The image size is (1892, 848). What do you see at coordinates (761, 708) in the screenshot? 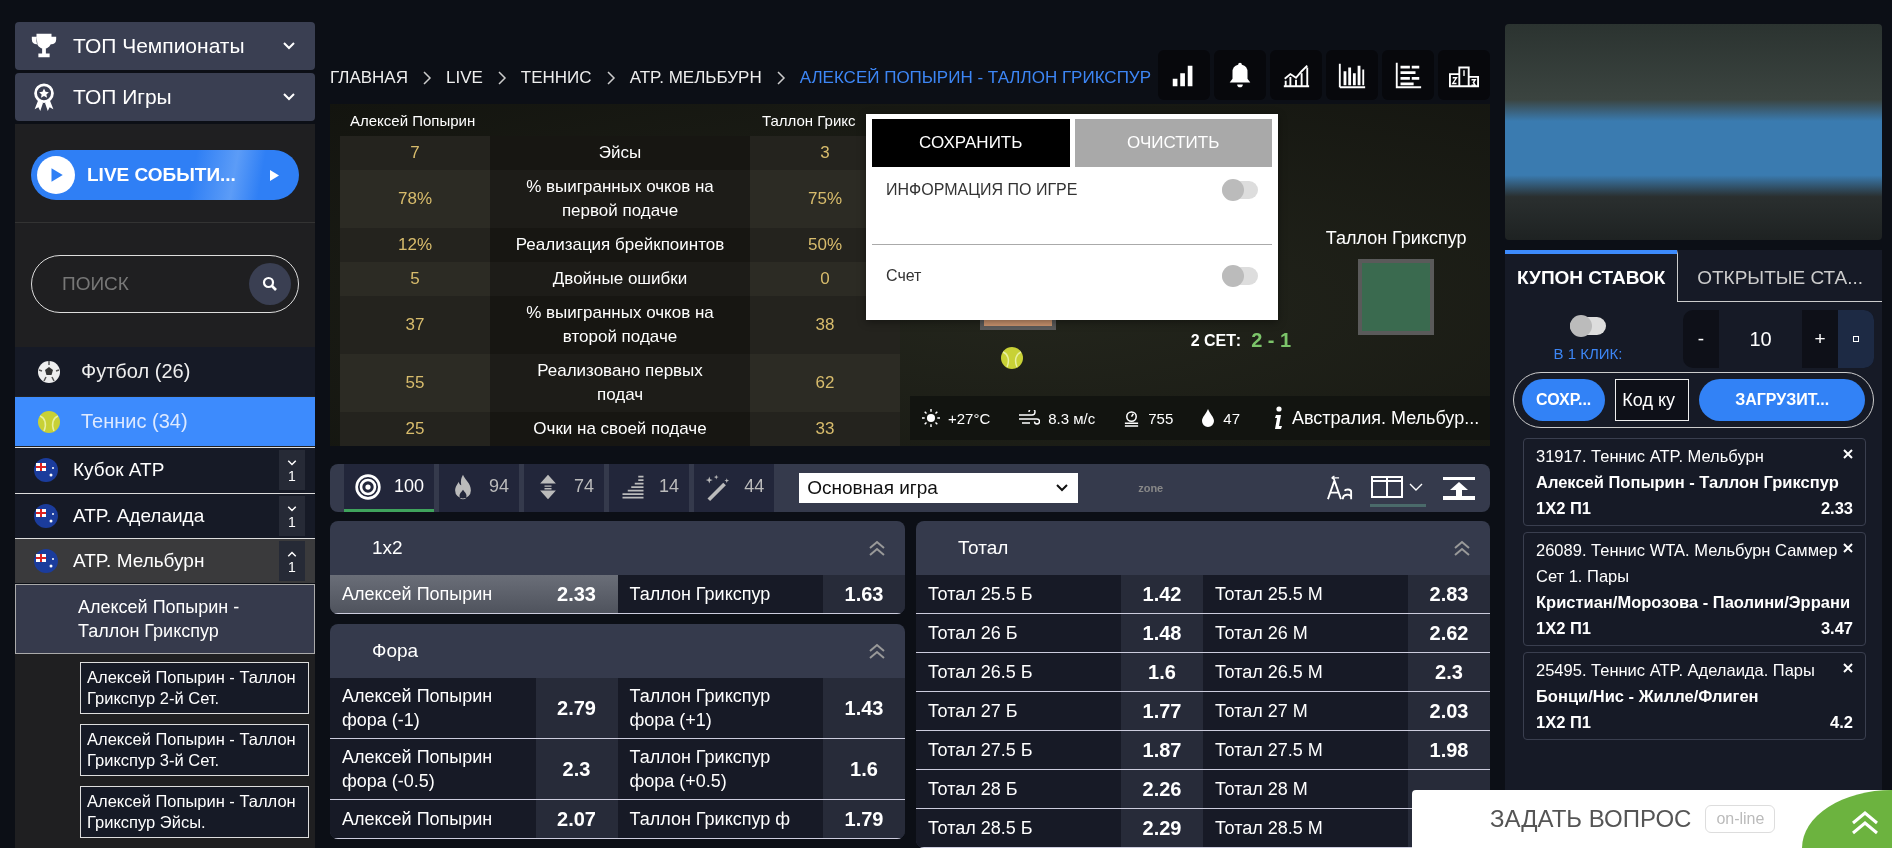
I see `odds-button: Таллон Грикспур фора (+1) 1.43` at bounding box center [761, 708].